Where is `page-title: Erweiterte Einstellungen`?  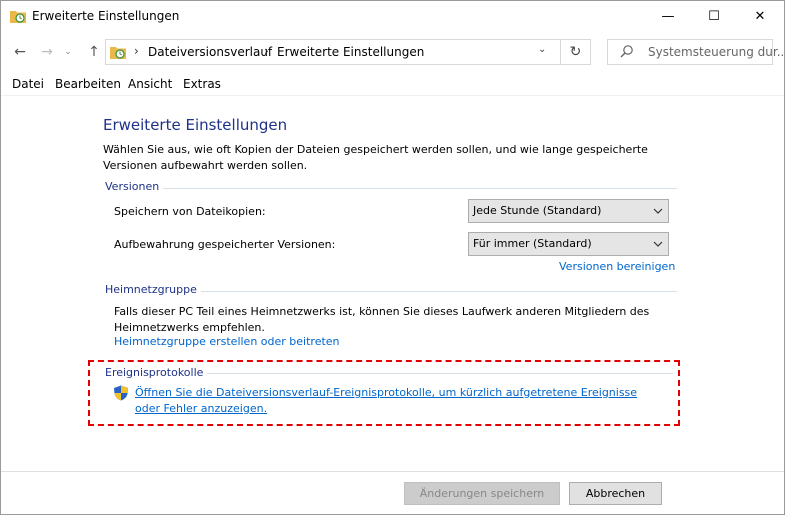
page-title: Erweiterte Einstellungen is located at coordinates (195, 125).